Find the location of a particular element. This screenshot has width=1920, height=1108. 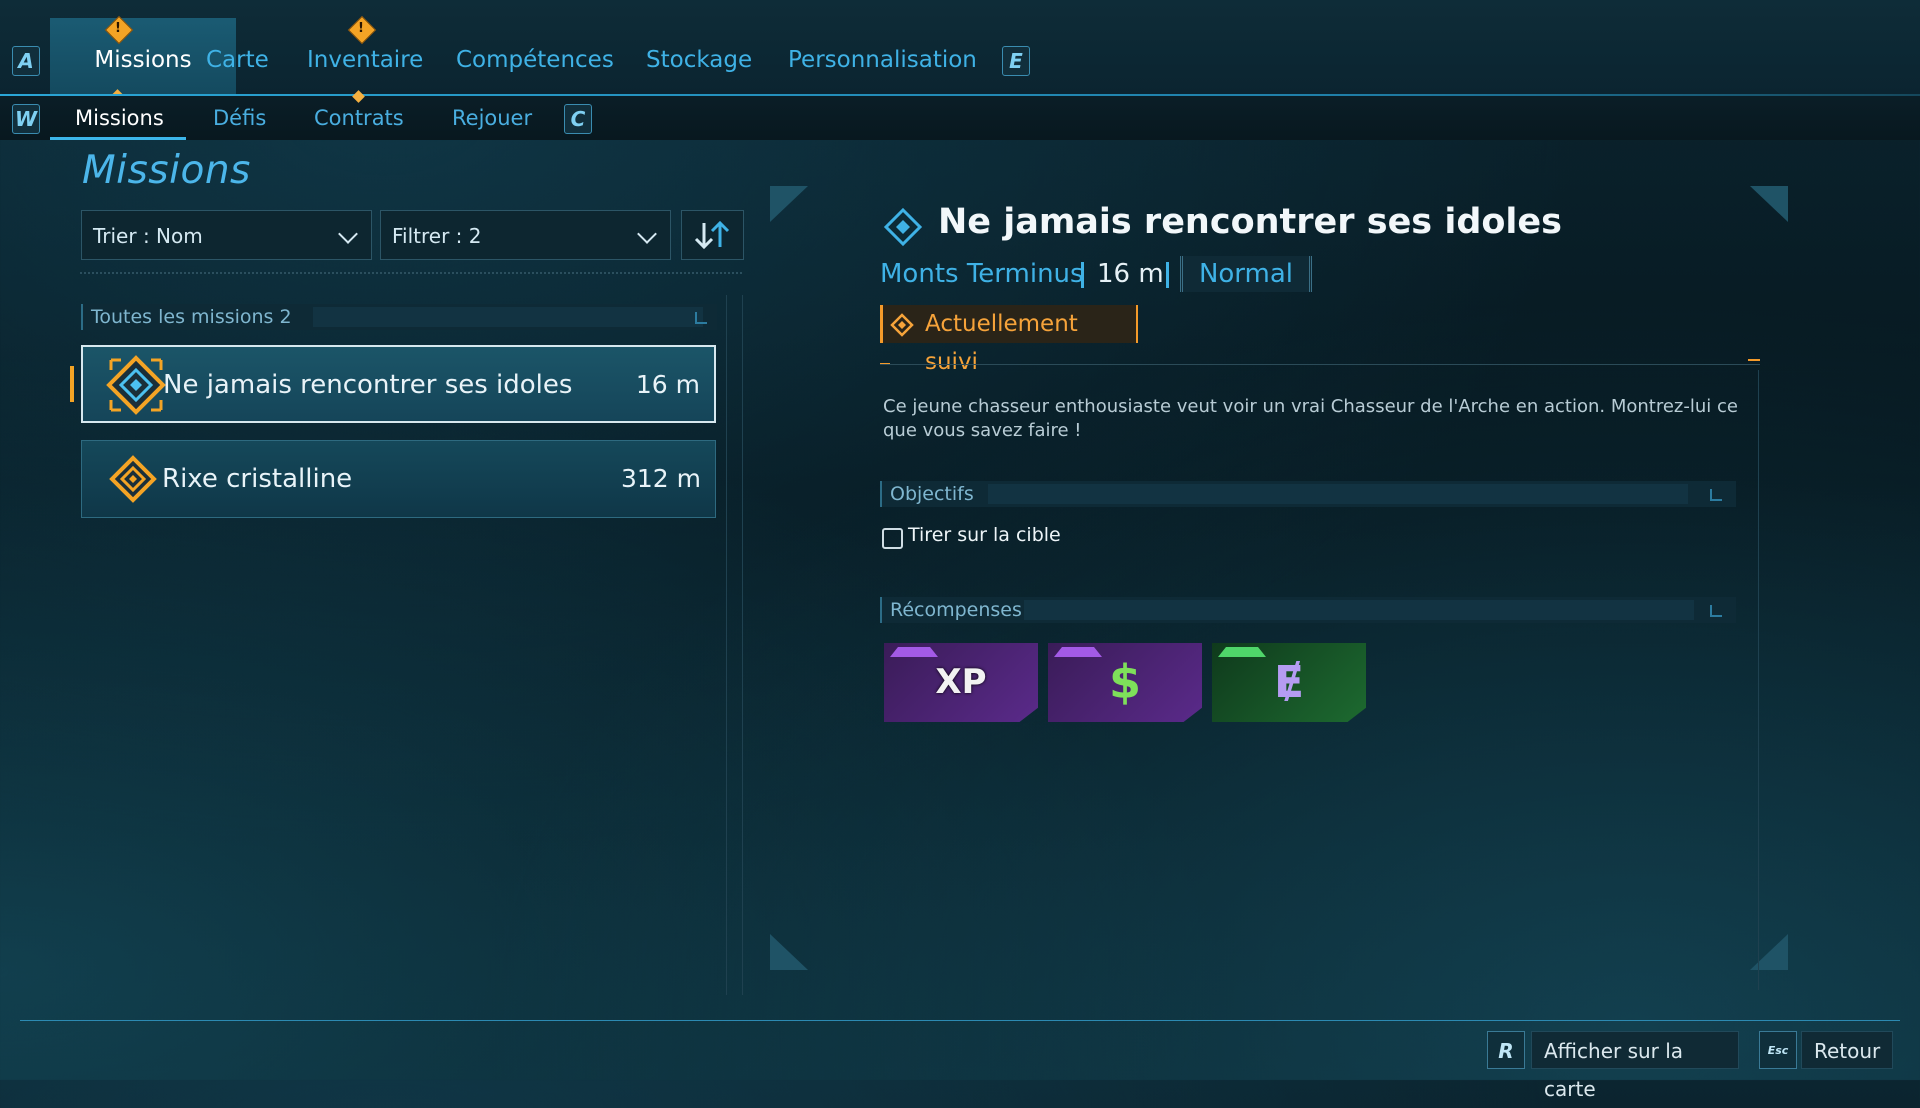

tracked-target-icon is located at coordinates (902, 325).